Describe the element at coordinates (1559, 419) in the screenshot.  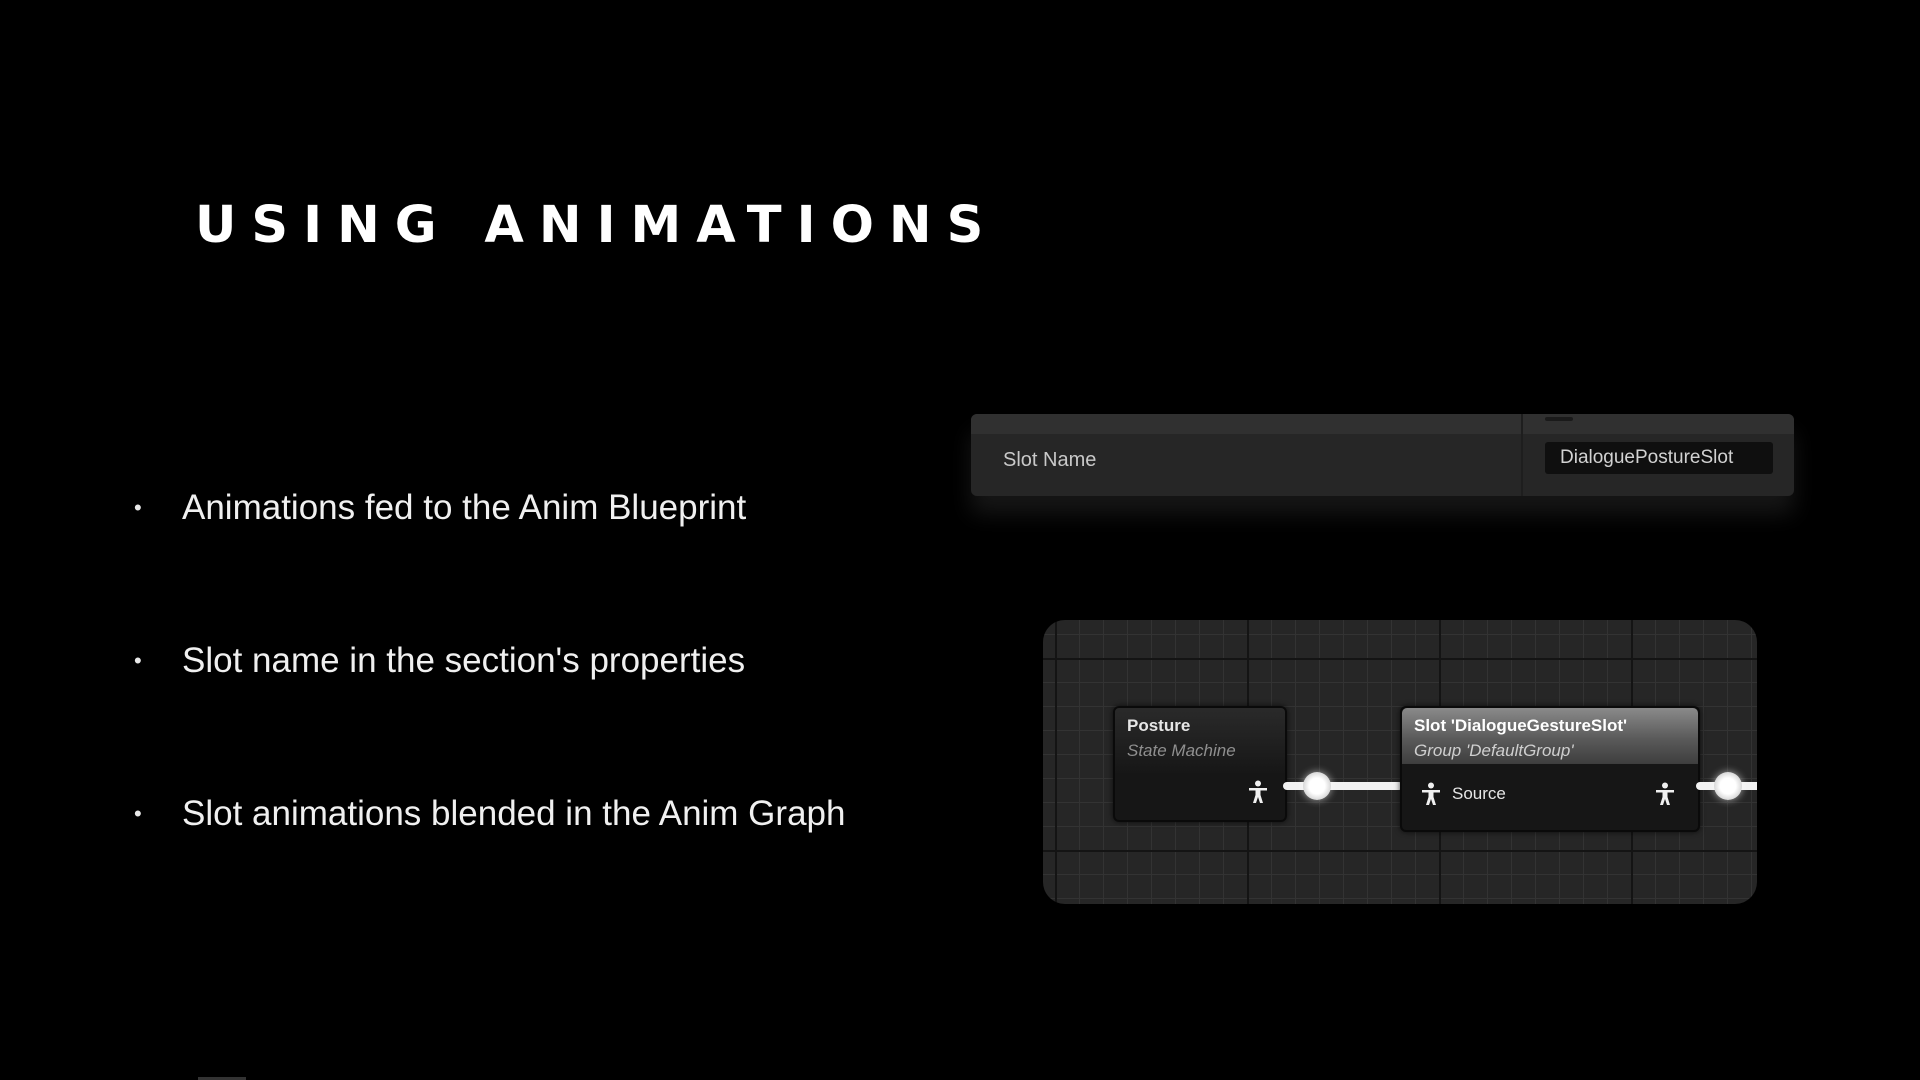
I see `splitter-handle` at that location.